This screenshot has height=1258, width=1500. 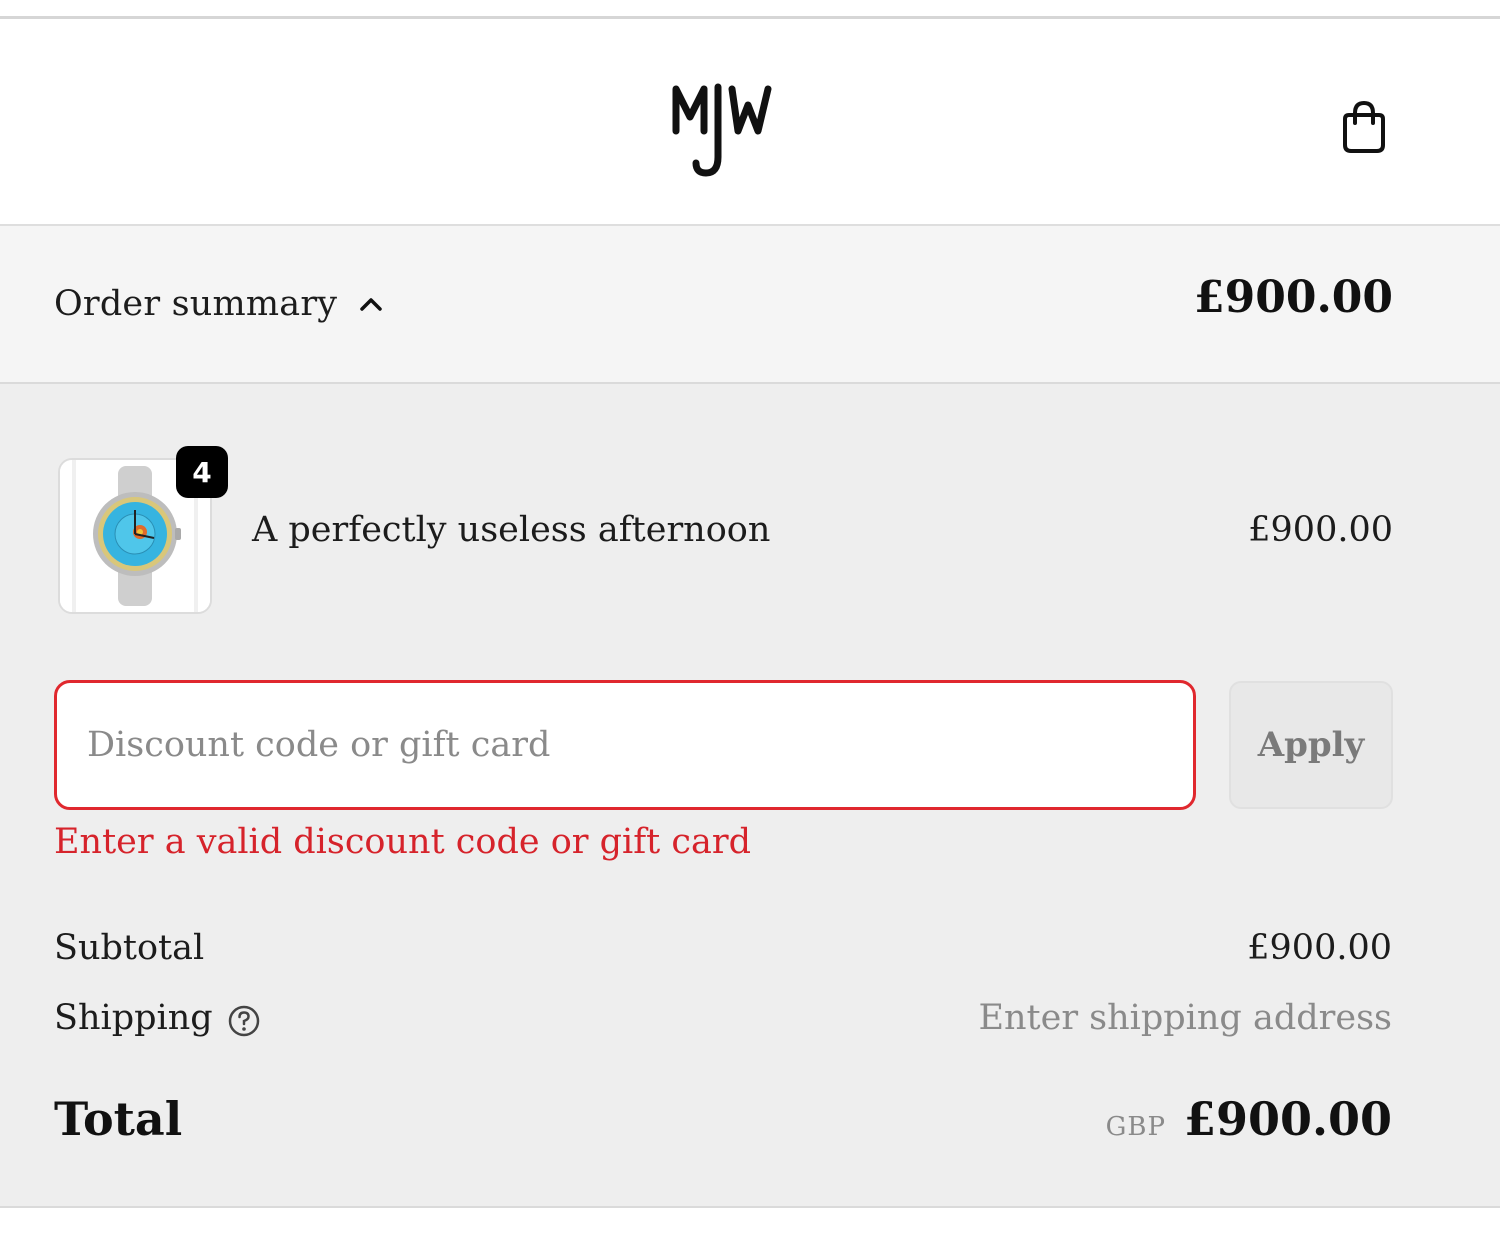 I want to click on discount-code-input, so click(x=625, y=745).